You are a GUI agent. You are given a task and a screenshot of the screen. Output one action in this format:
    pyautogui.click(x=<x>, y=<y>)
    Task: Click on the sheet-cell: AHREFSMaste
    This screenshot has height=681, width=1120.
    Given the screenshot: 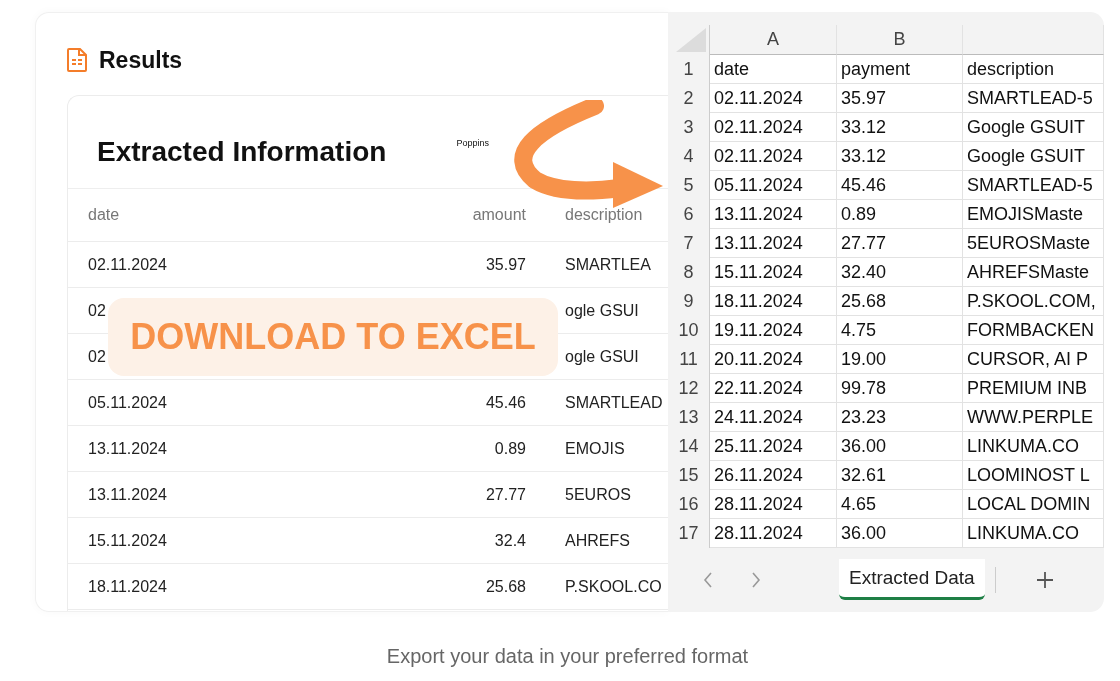 What is the action you would take?
    pyautogui.click(x=1028, y=272)
    